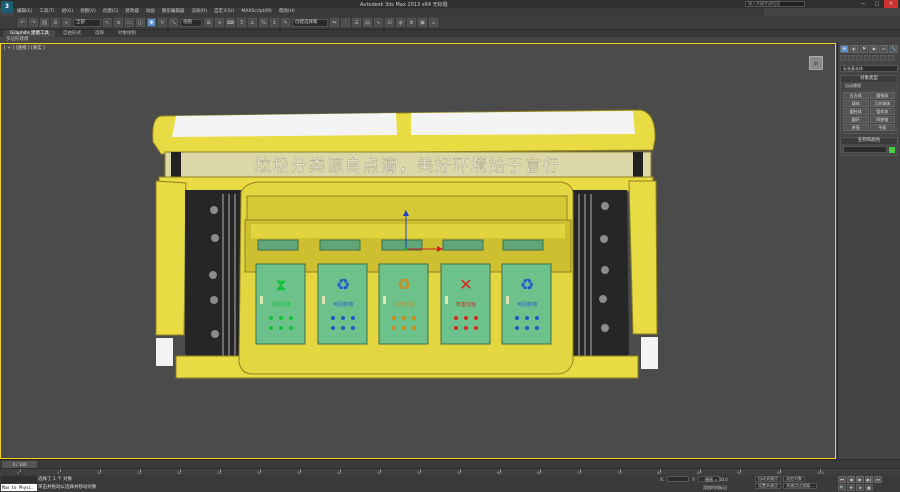 This screenshot has height=492, width=900. Describe the element at coordinates (892, 149) in the screenshot. I see `object-color-swatch` at that location.